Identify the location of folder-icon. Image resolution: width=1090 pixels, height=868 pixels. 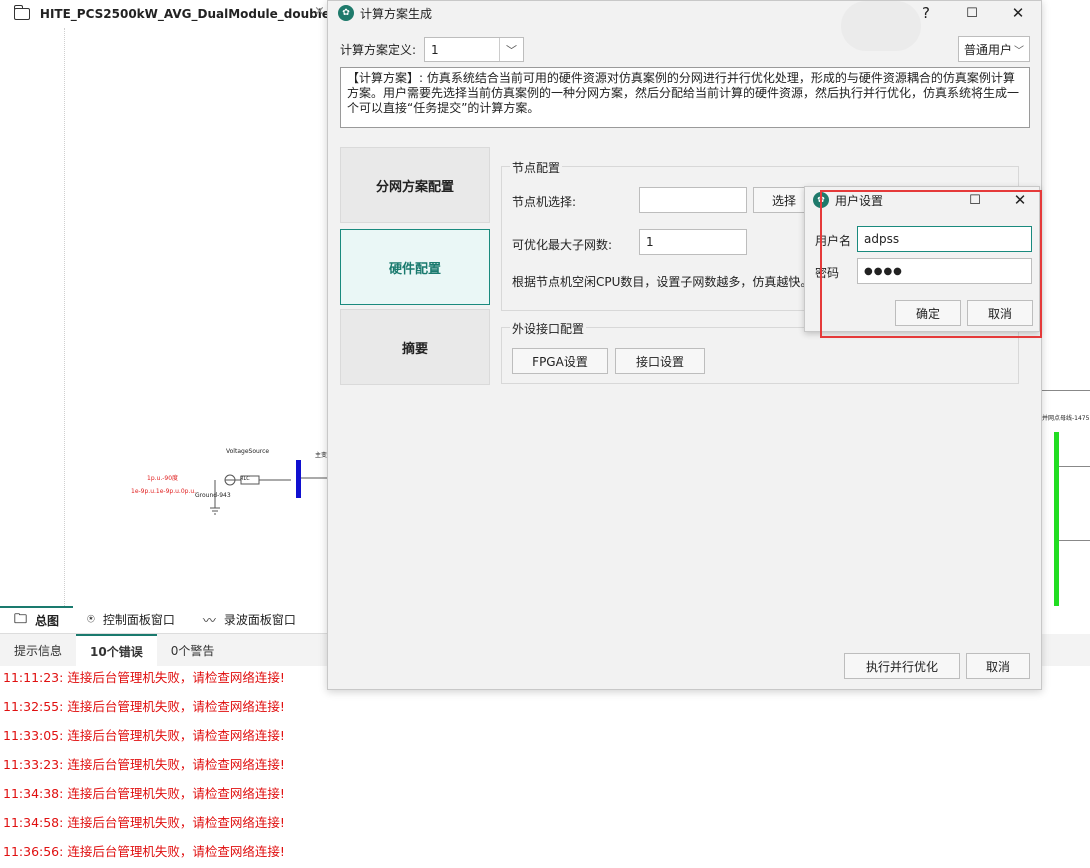
(22, 12).